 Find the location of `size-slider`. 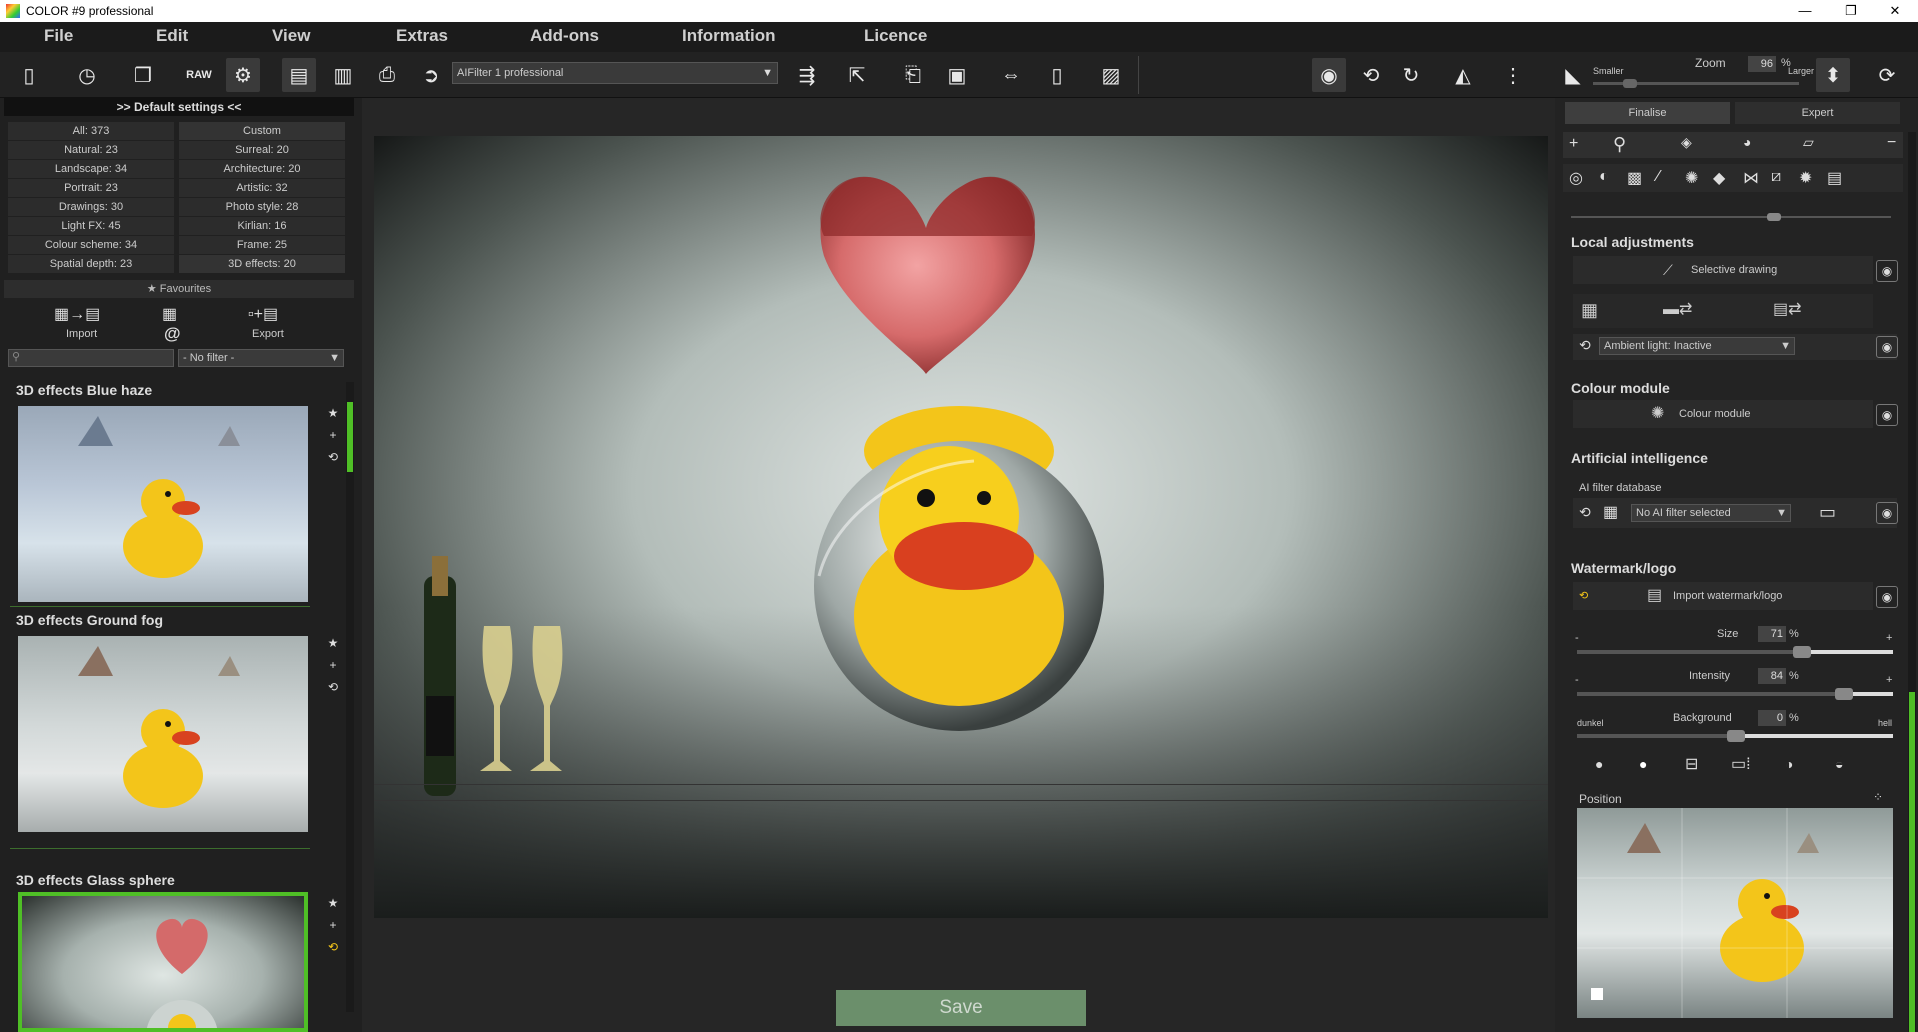

size-slider is located at coordinates (1735, 652).